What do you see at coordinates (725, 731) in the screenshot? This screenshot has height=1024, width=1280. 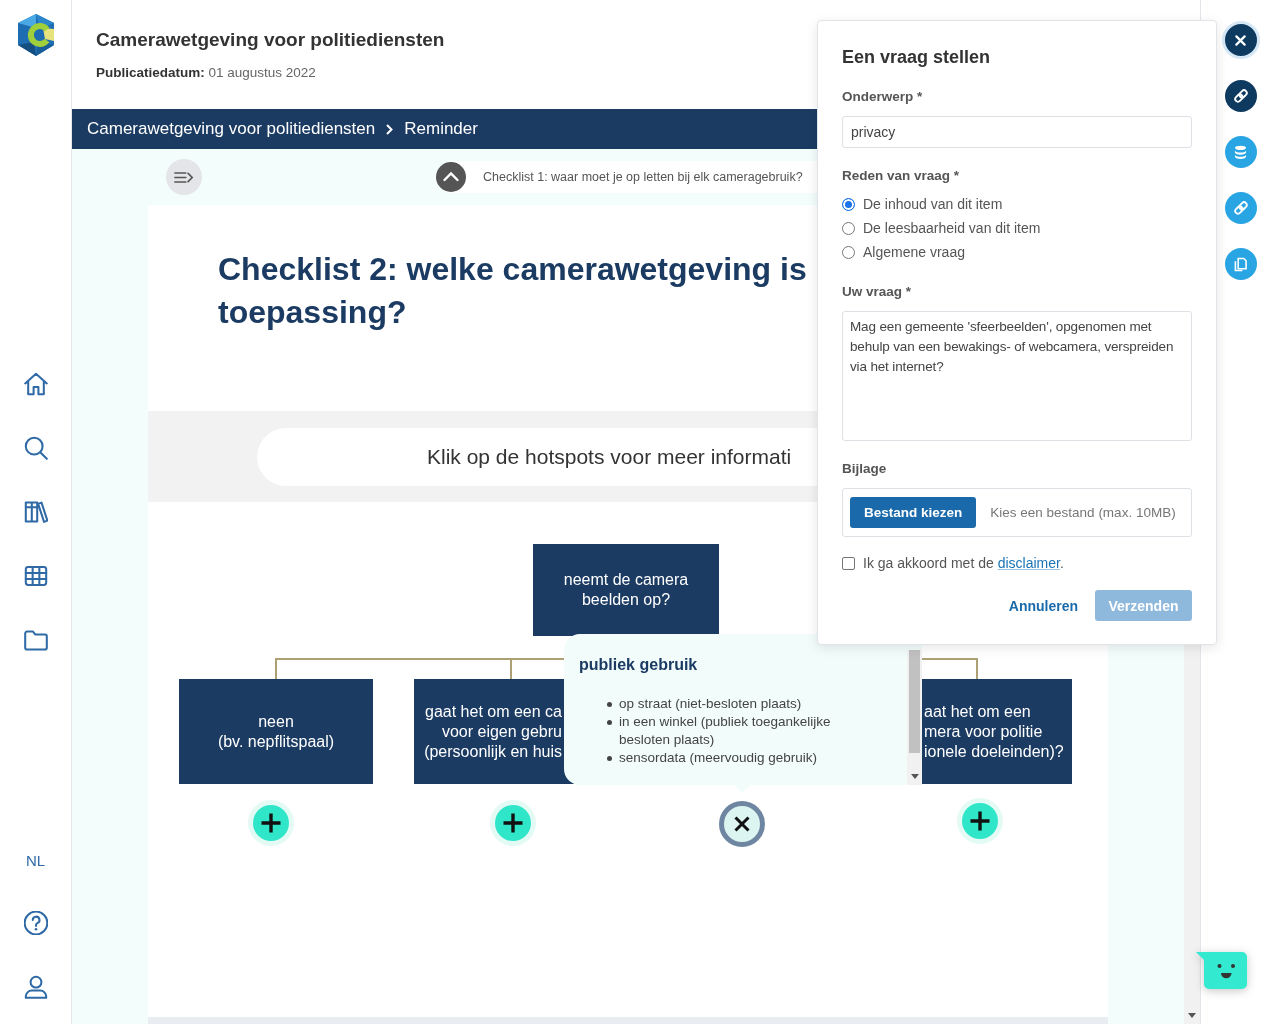 I see `popup-list-item: in een winkel (publiek toegankelijke besloten plaats)` at bounding box center [725, 731].